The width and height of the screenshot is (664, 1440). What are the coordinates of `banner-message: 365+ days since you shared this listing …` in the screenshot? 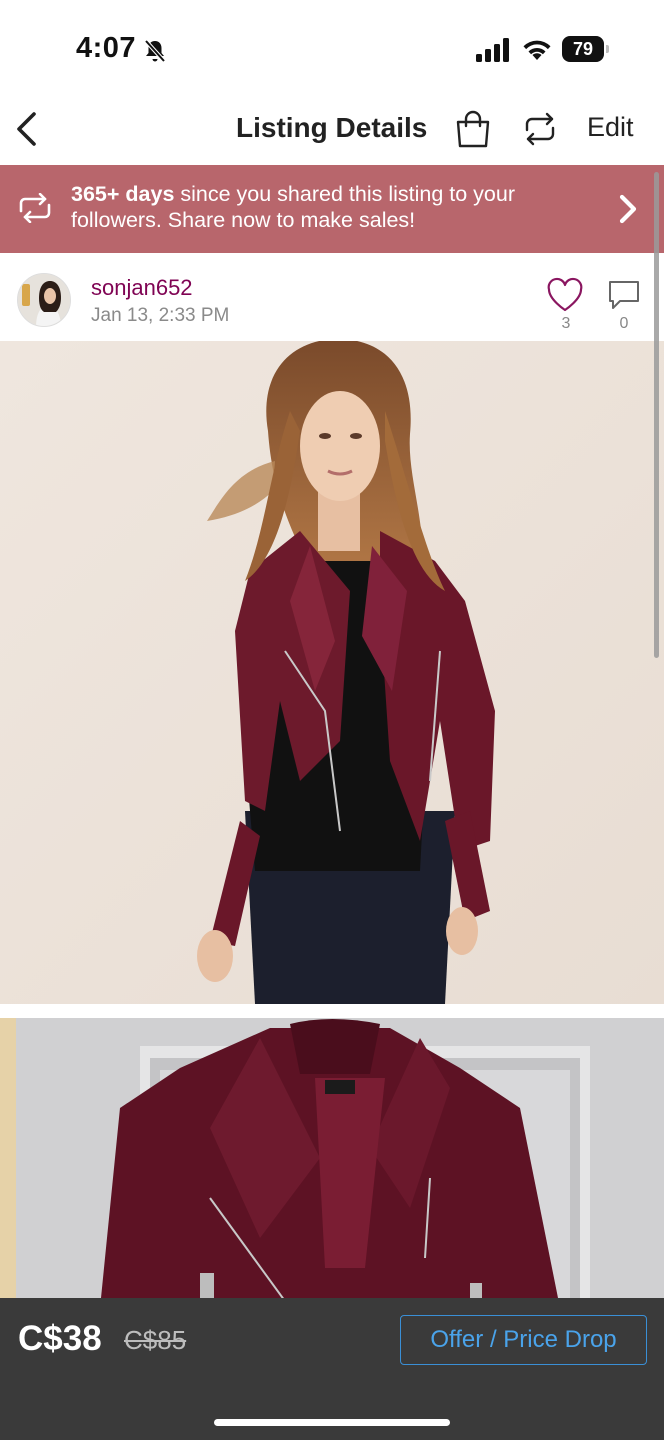 It's located at (341, 207).